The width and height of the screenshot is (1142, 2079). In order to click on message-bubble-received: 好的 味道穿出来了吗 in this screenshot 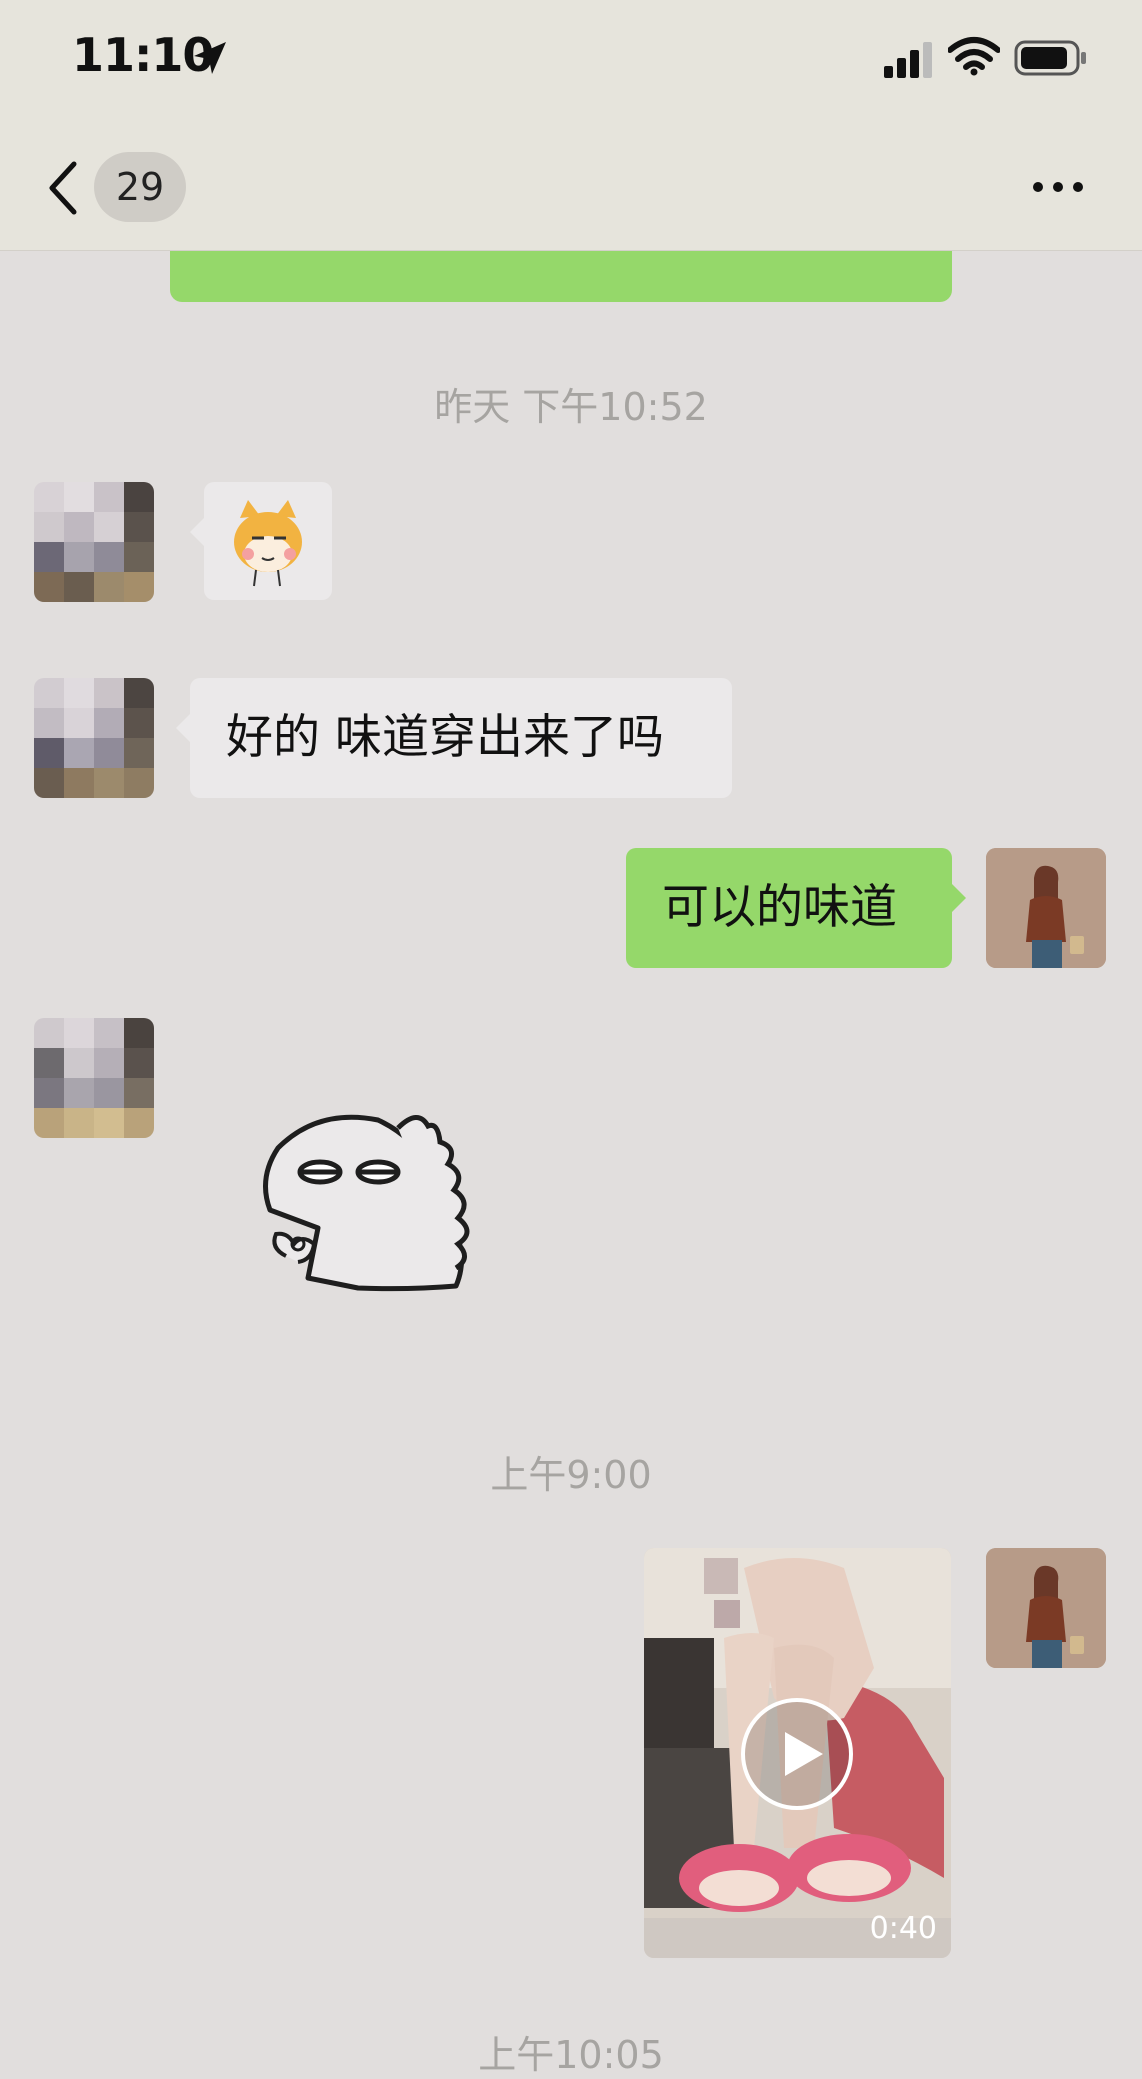, I will do `click(454, 738)`.